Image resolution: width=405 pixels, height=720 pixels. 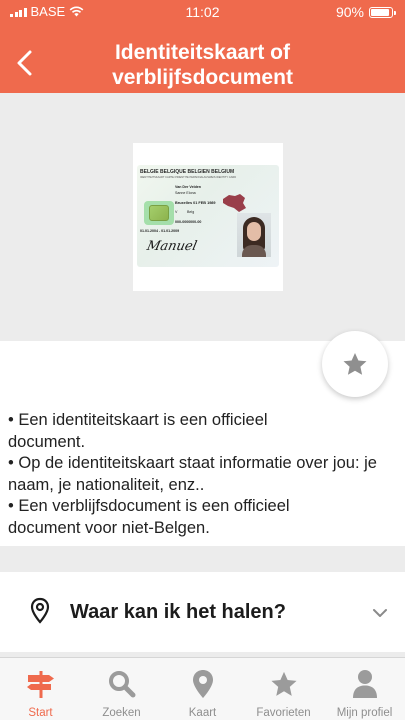 What do you see at coordinates (254, 235) in the screenshot?
I see `portrait-photo` at bounding box center [254, 235].